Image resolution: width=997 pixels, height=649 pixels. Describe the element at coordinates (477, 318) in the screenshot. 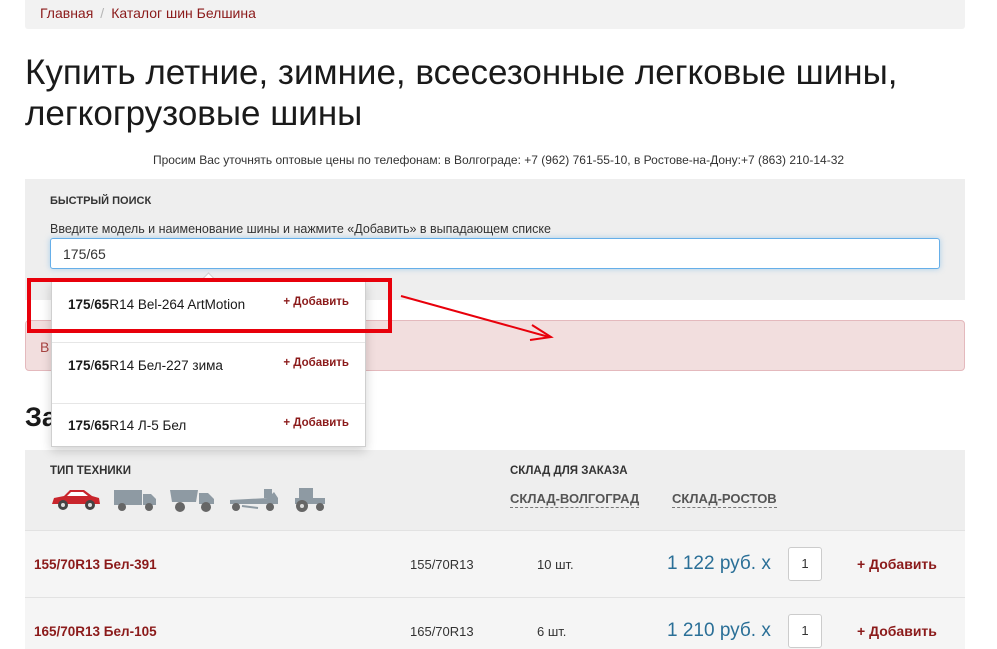

I see `annotation-arrow-icon` at that location.